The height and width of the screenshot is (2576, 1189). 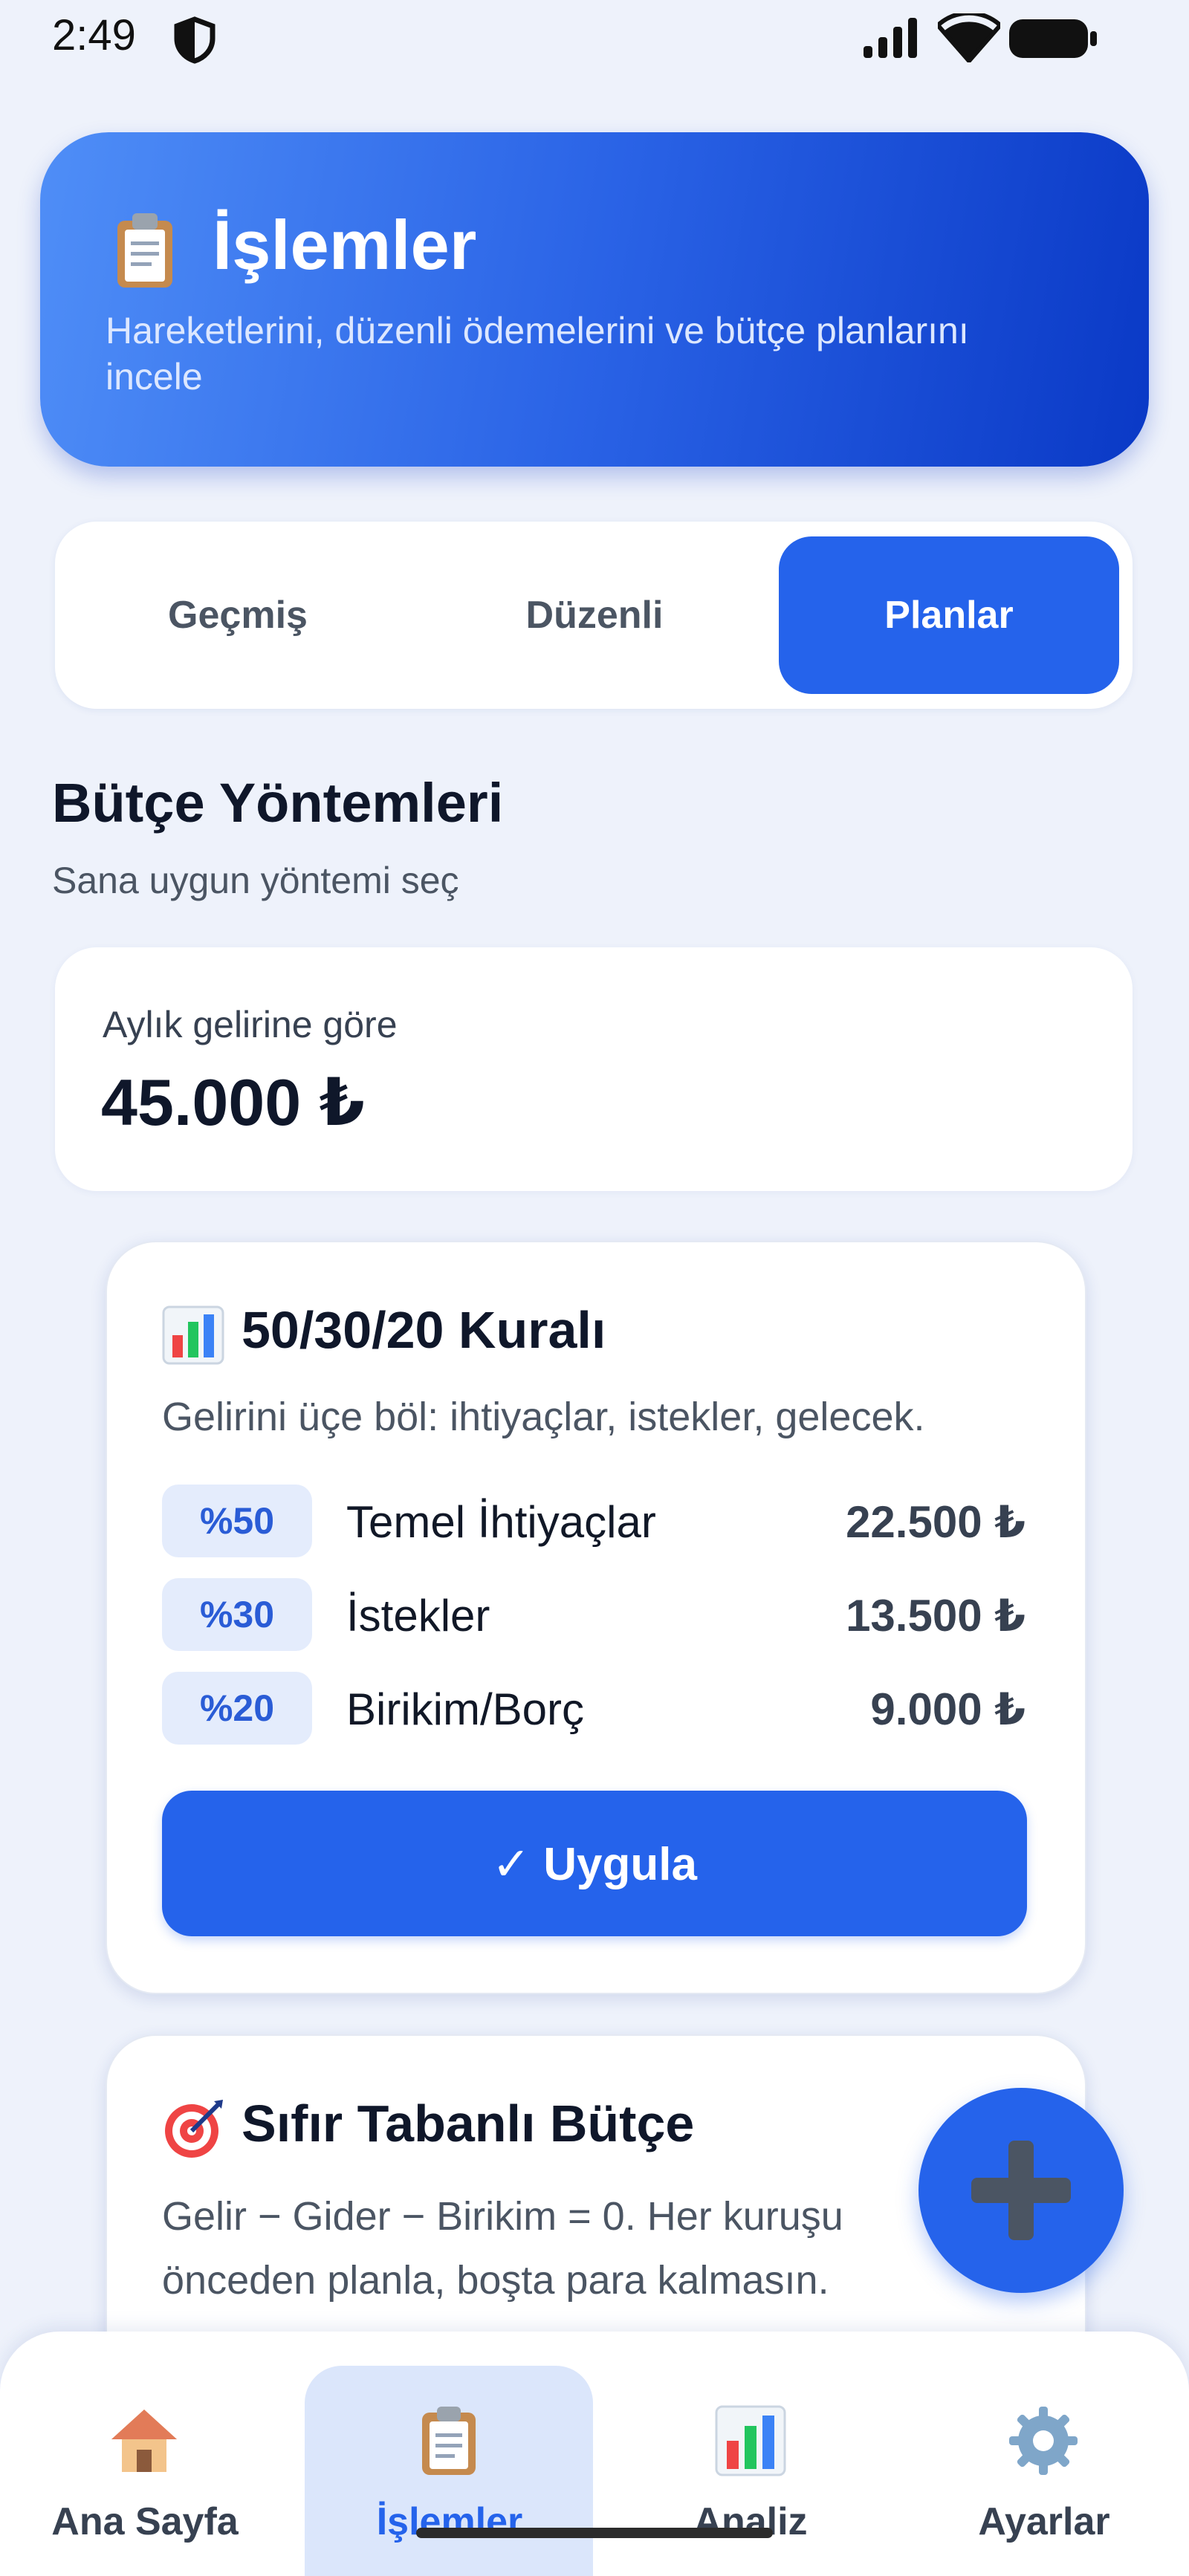 What do you see at coordinates (194, 2129) in the screenshot?
I see `target-icon` at bounding box center [194, 2129].